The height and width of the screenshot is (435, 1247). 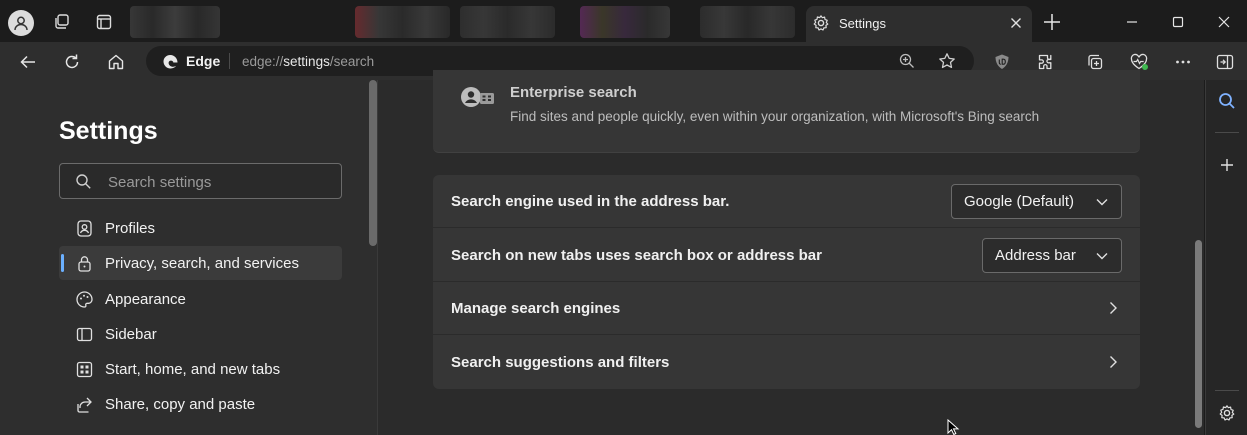 I want to click on enterprise-search-title: Enterprise search, so click(x=573, y=92).